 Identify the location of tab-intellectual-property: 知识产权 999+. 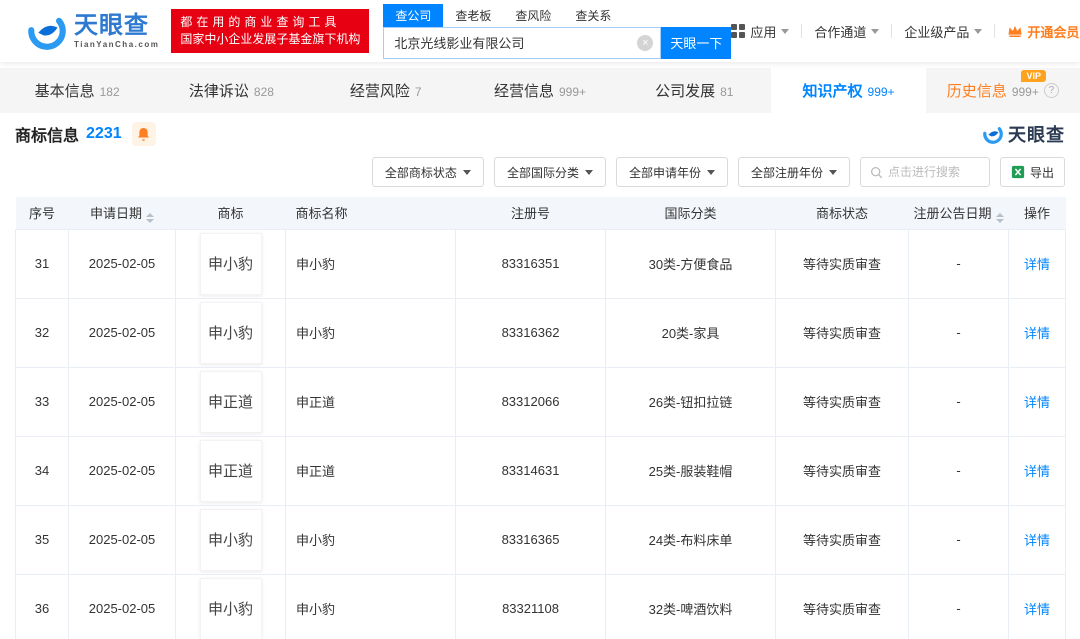
(848, 90).